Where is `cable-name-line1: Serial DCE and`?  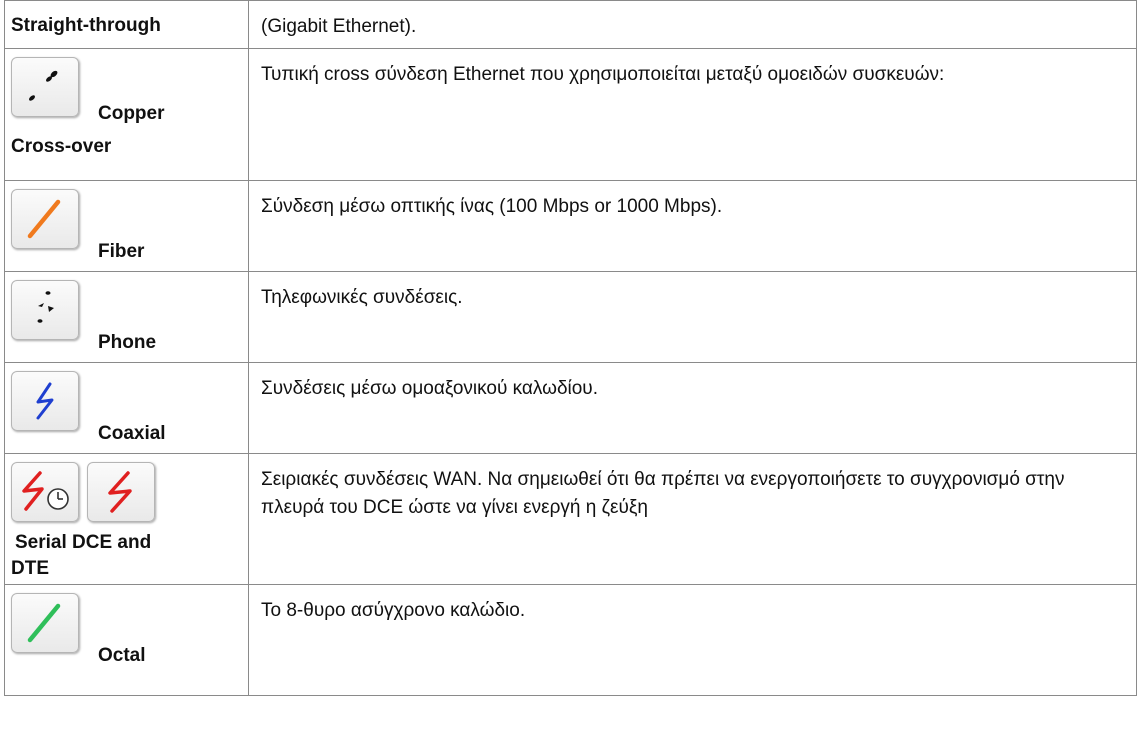 cable-name-line1: Serial DCE and is located at coordinates (83, 542).